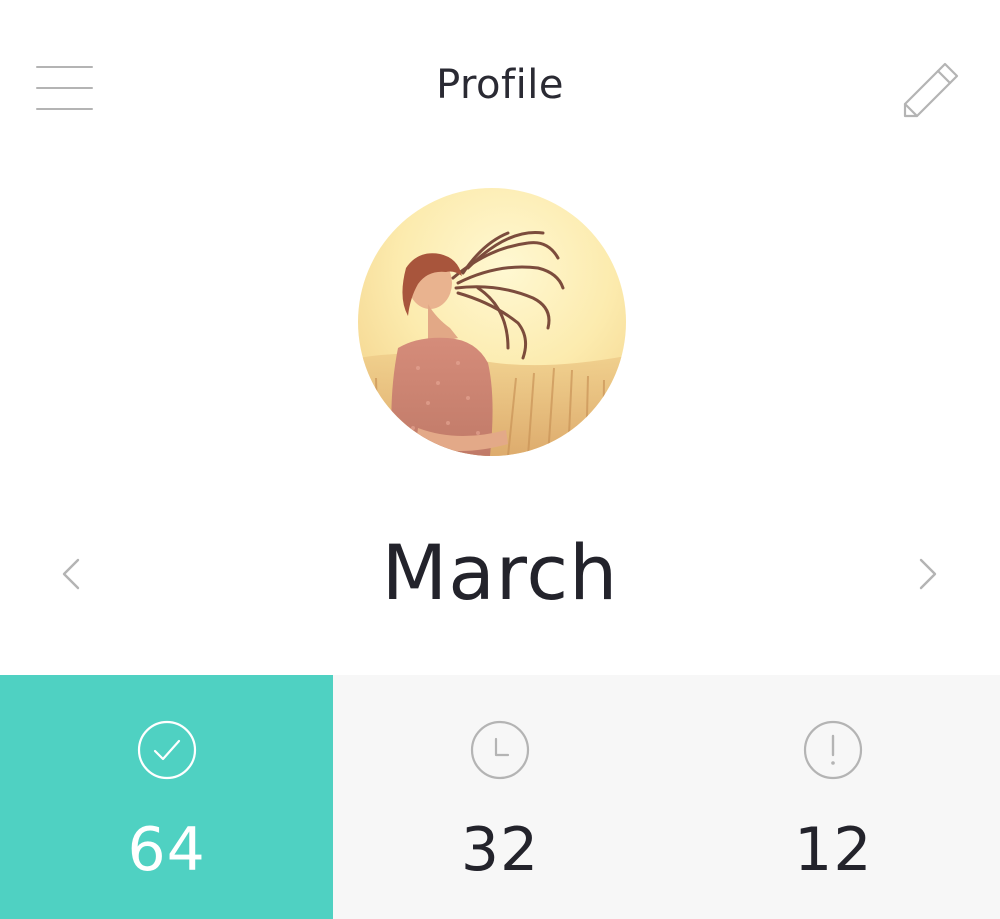 This screenshot has height=919, width=1000. I want to click on prev-month-button, so click(73, 575).